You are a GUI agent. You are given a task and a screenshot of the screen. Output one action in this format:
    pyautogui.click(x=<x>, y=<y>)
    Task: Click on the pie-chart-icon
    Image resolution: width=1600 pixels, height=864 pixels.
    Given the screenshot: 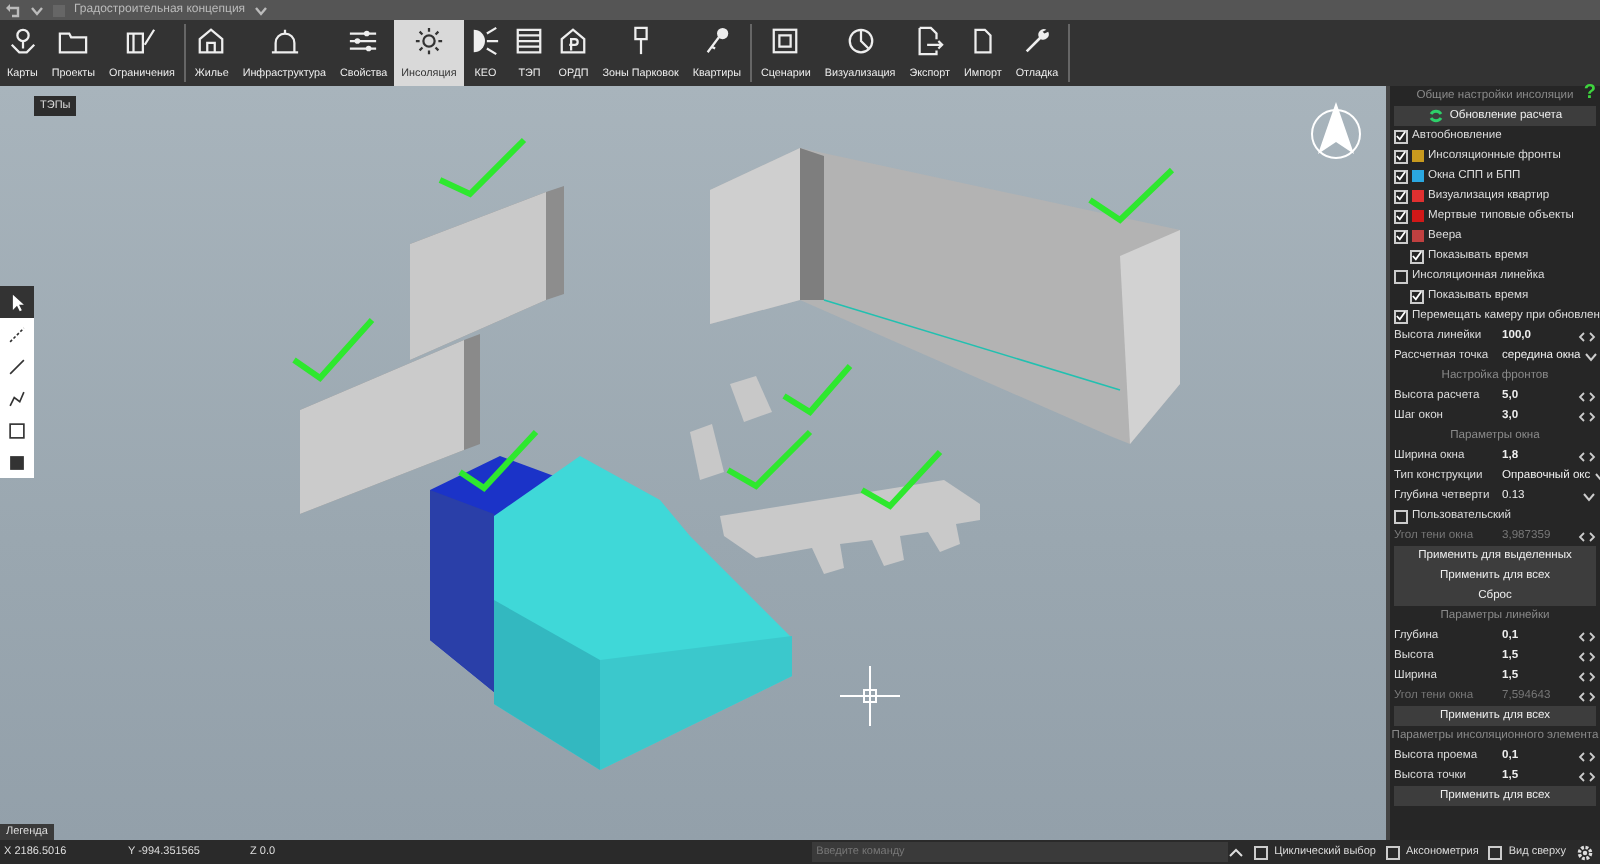 What is the action you would take?
    pyautogui.click(x=860, y=41)
    